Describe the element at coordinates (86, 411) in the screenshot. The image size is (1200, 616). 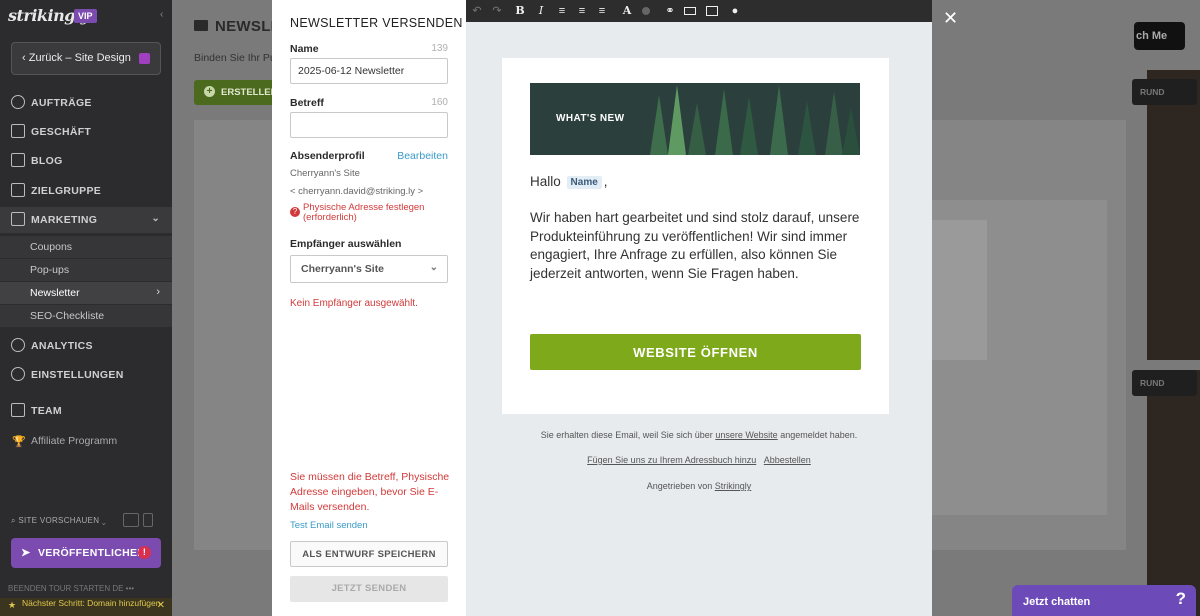
I see `sidebar-item-team: TEAM` at that location.